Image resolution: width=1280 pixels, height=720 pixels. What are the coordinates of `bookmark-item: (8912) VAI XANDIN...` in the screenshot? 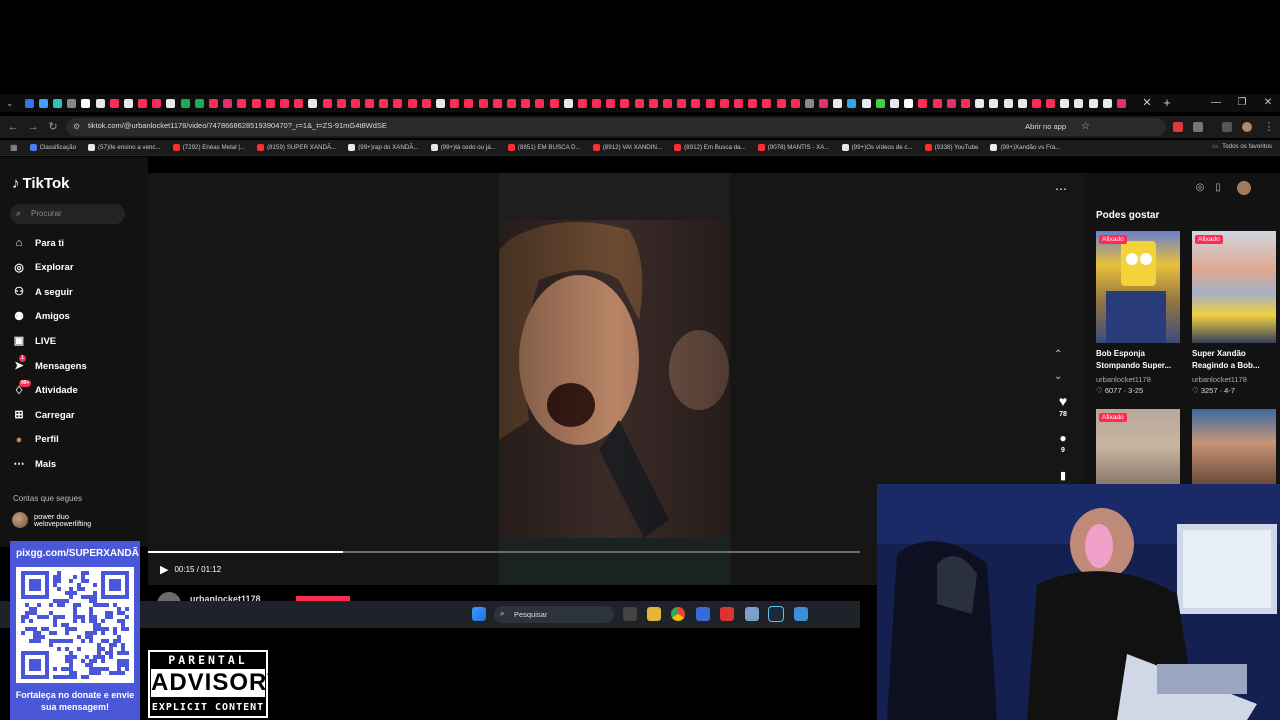 It's located at (627, 147).